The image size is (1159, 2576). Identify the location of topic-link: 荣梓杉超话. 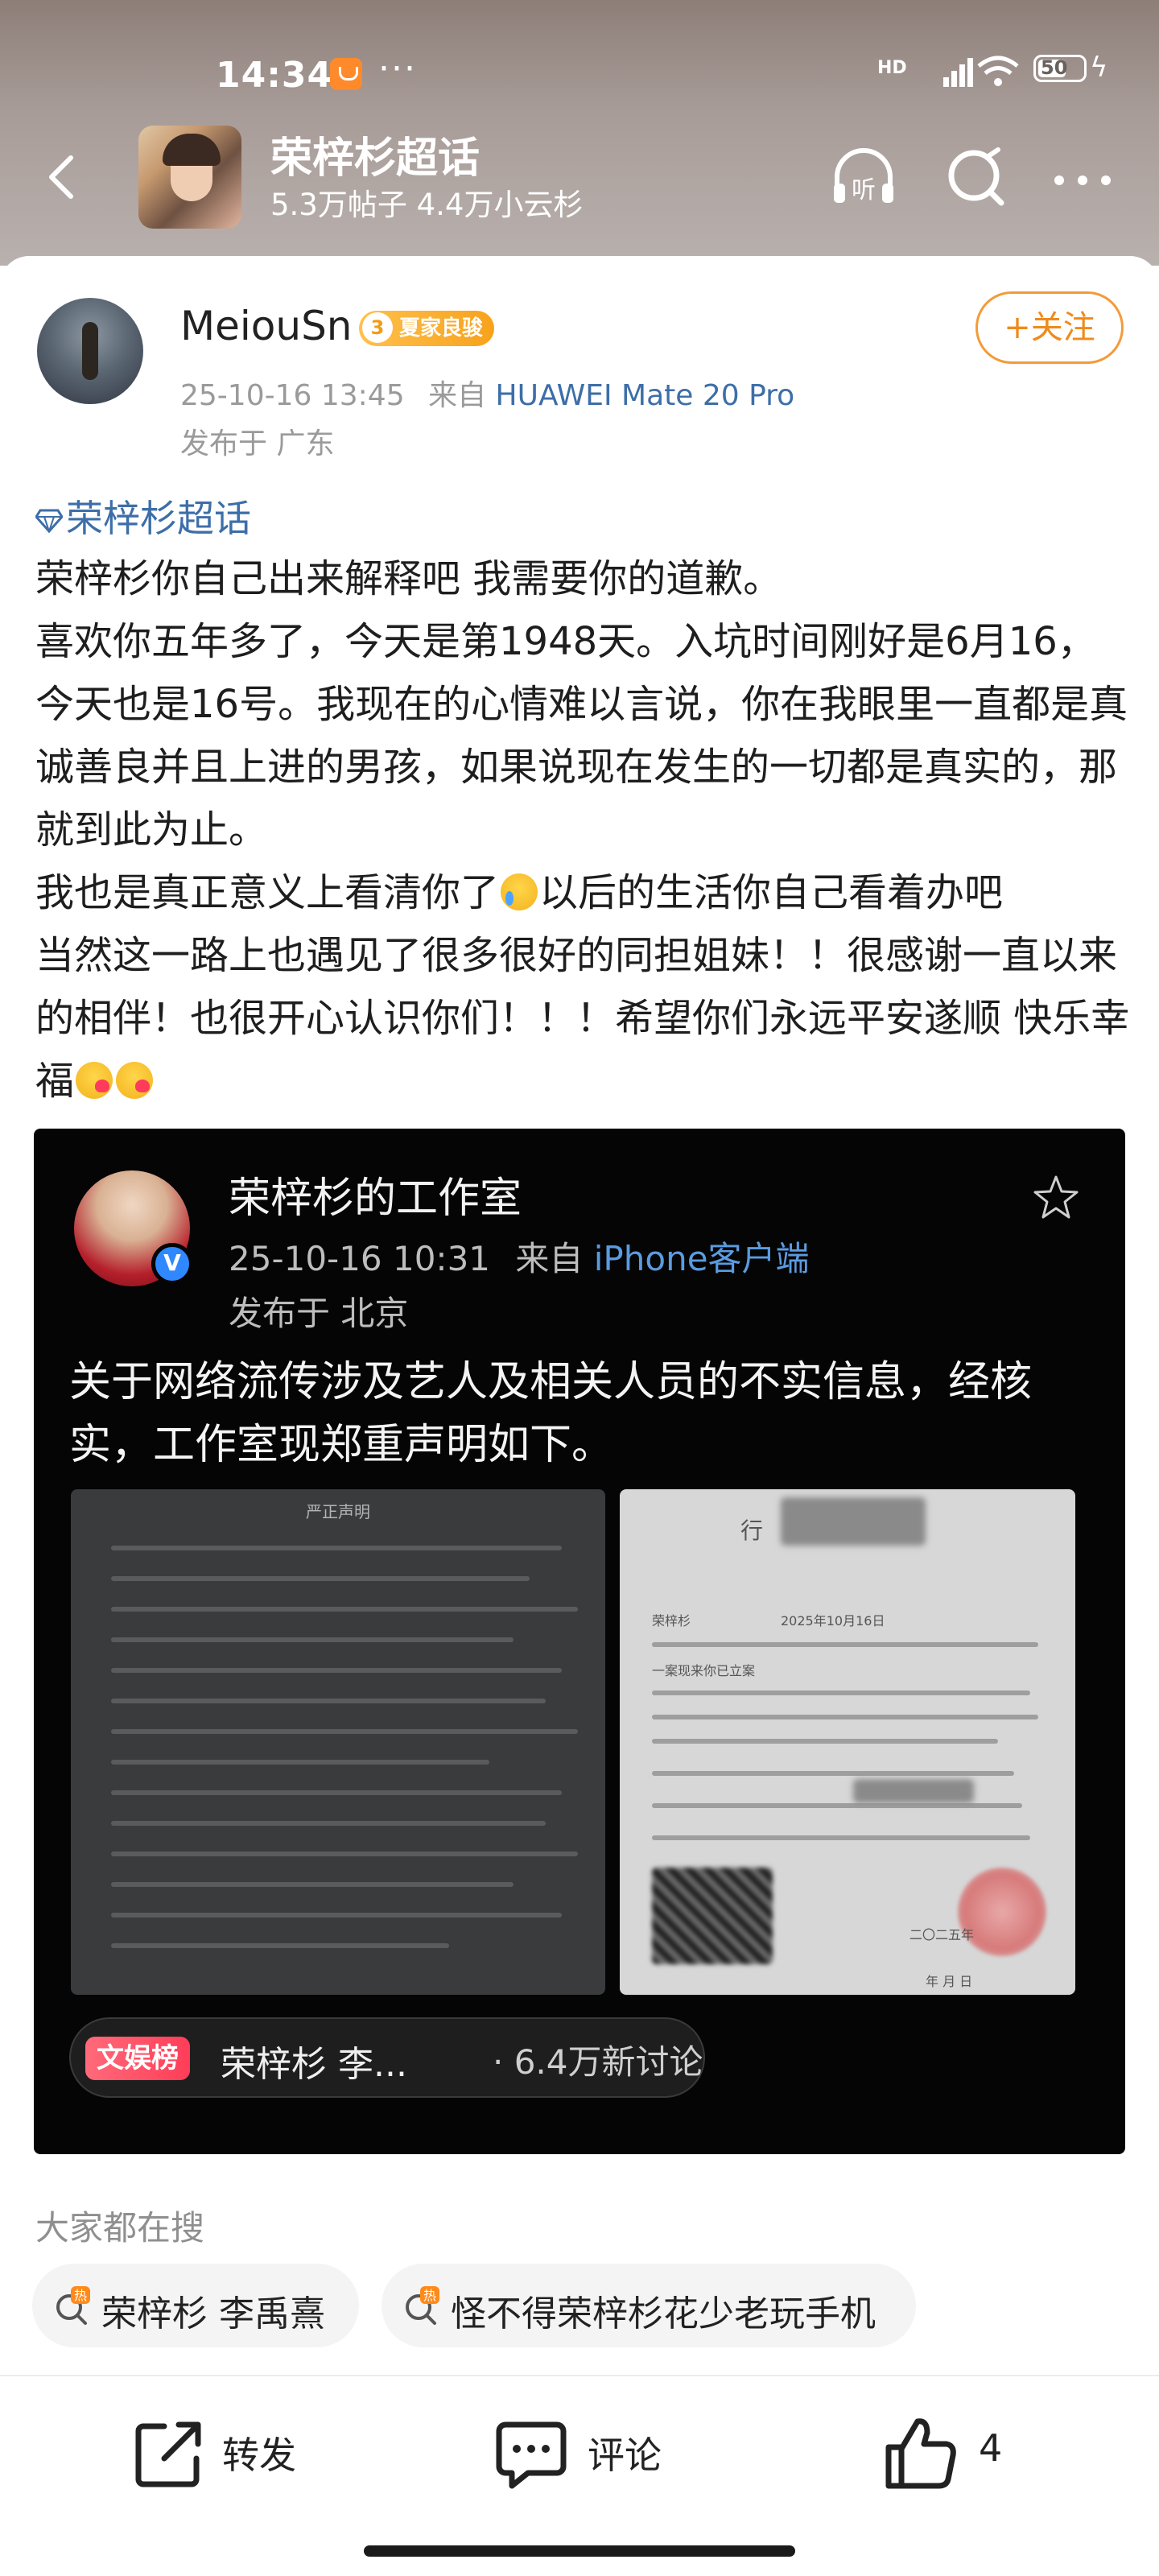
(143, 516).